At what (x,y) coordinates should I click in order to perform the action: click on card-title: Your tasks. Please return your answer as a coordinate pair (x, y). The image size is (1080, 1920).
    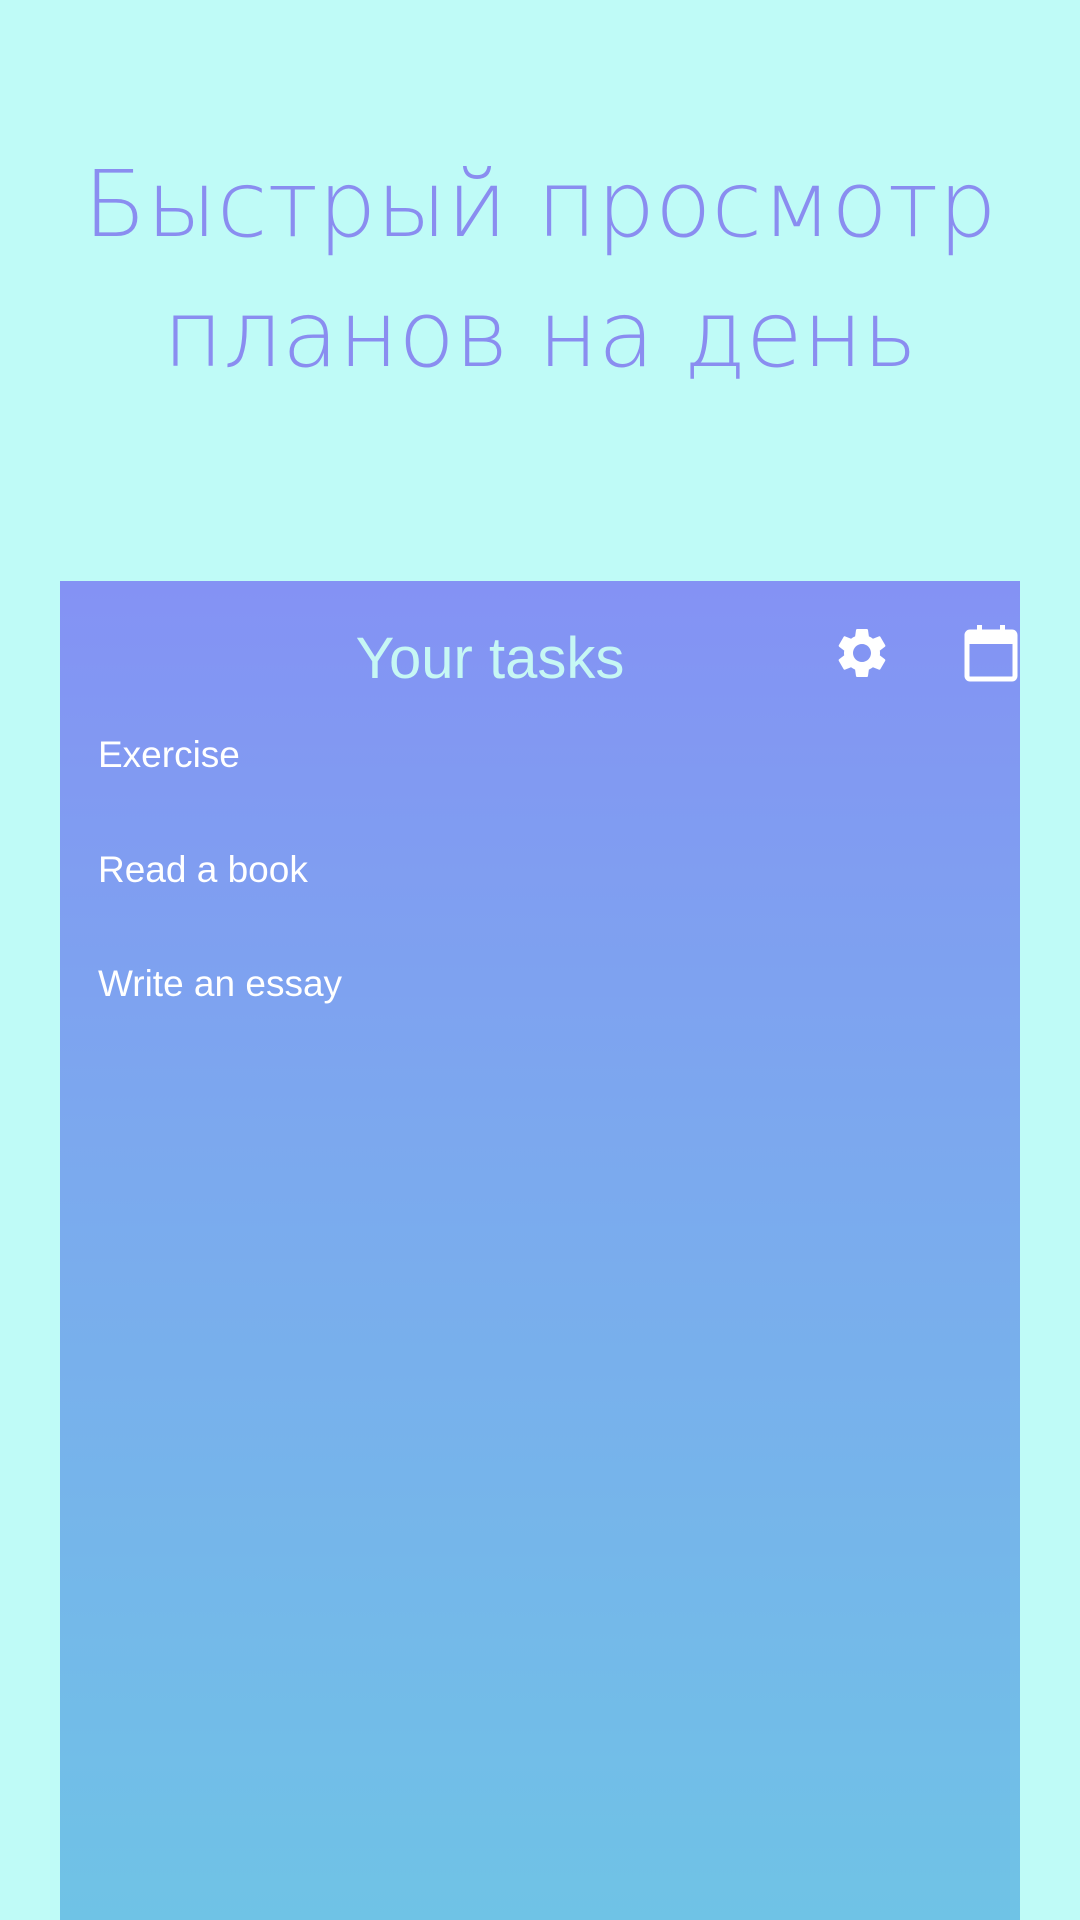
    Looking at the image, I should click on (490, 658).